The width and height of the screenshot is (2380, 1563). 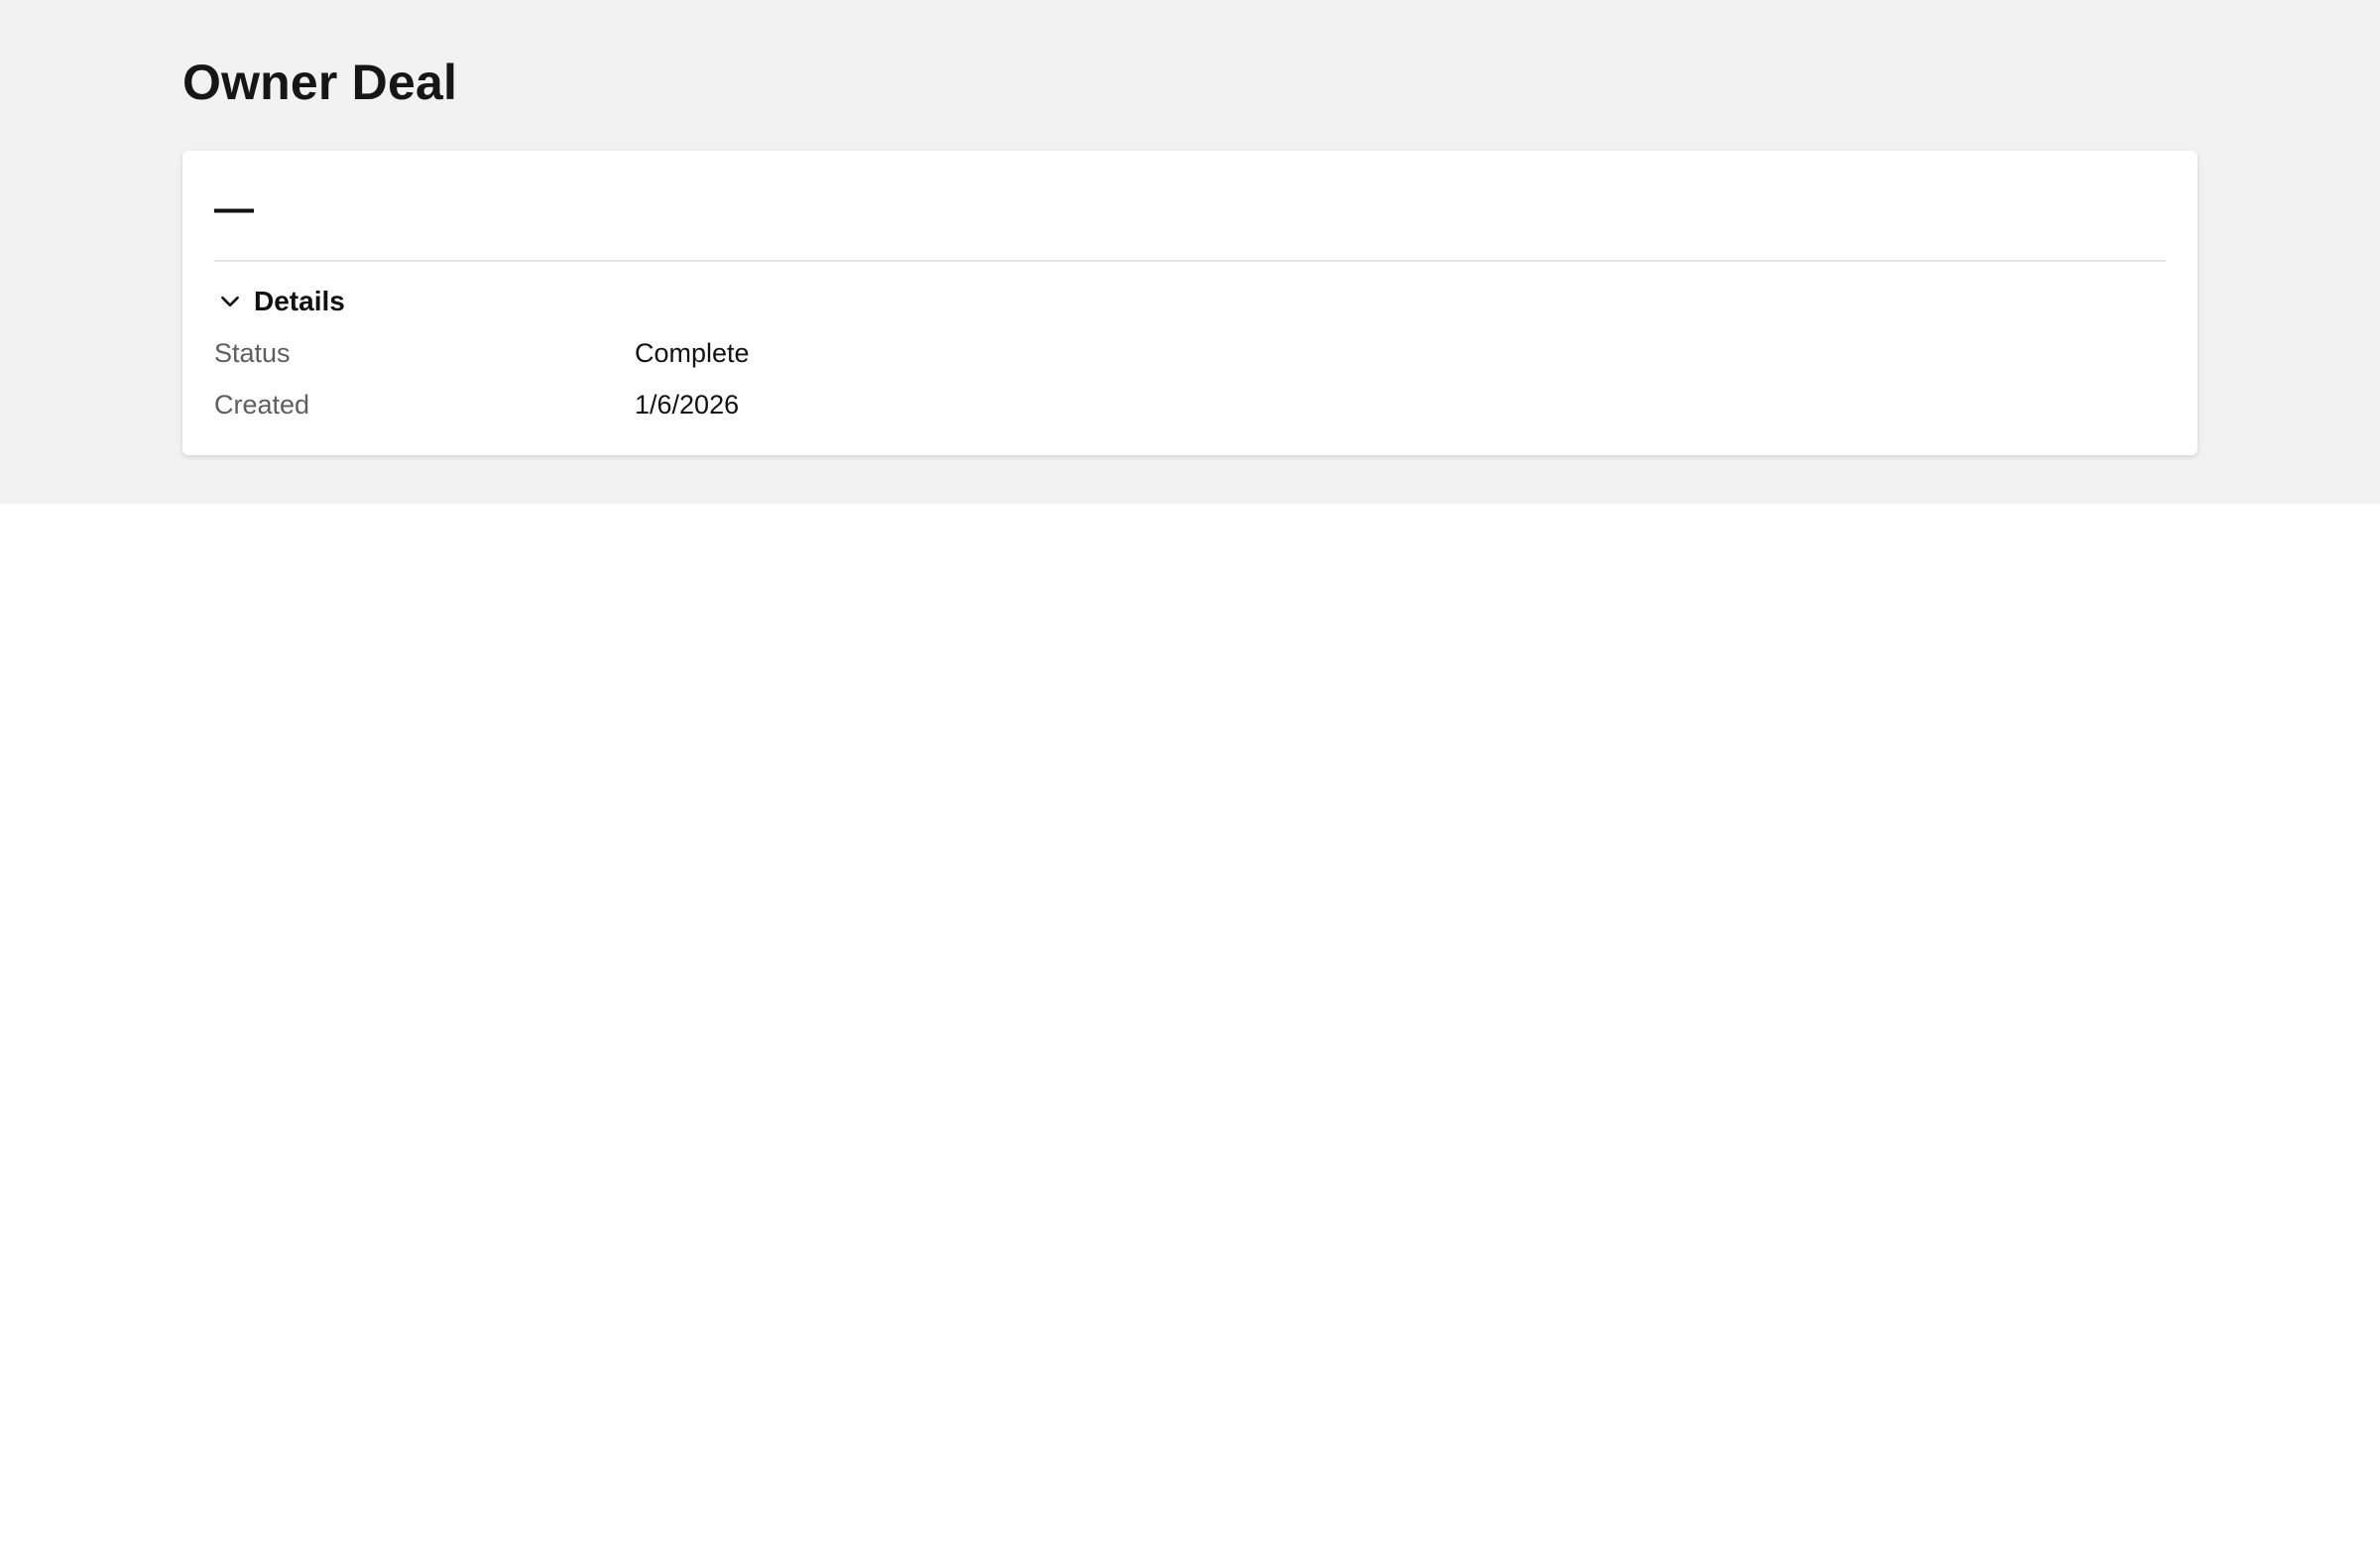 I want to click on details-section-toggle: Details, so click(x=279, y=301).